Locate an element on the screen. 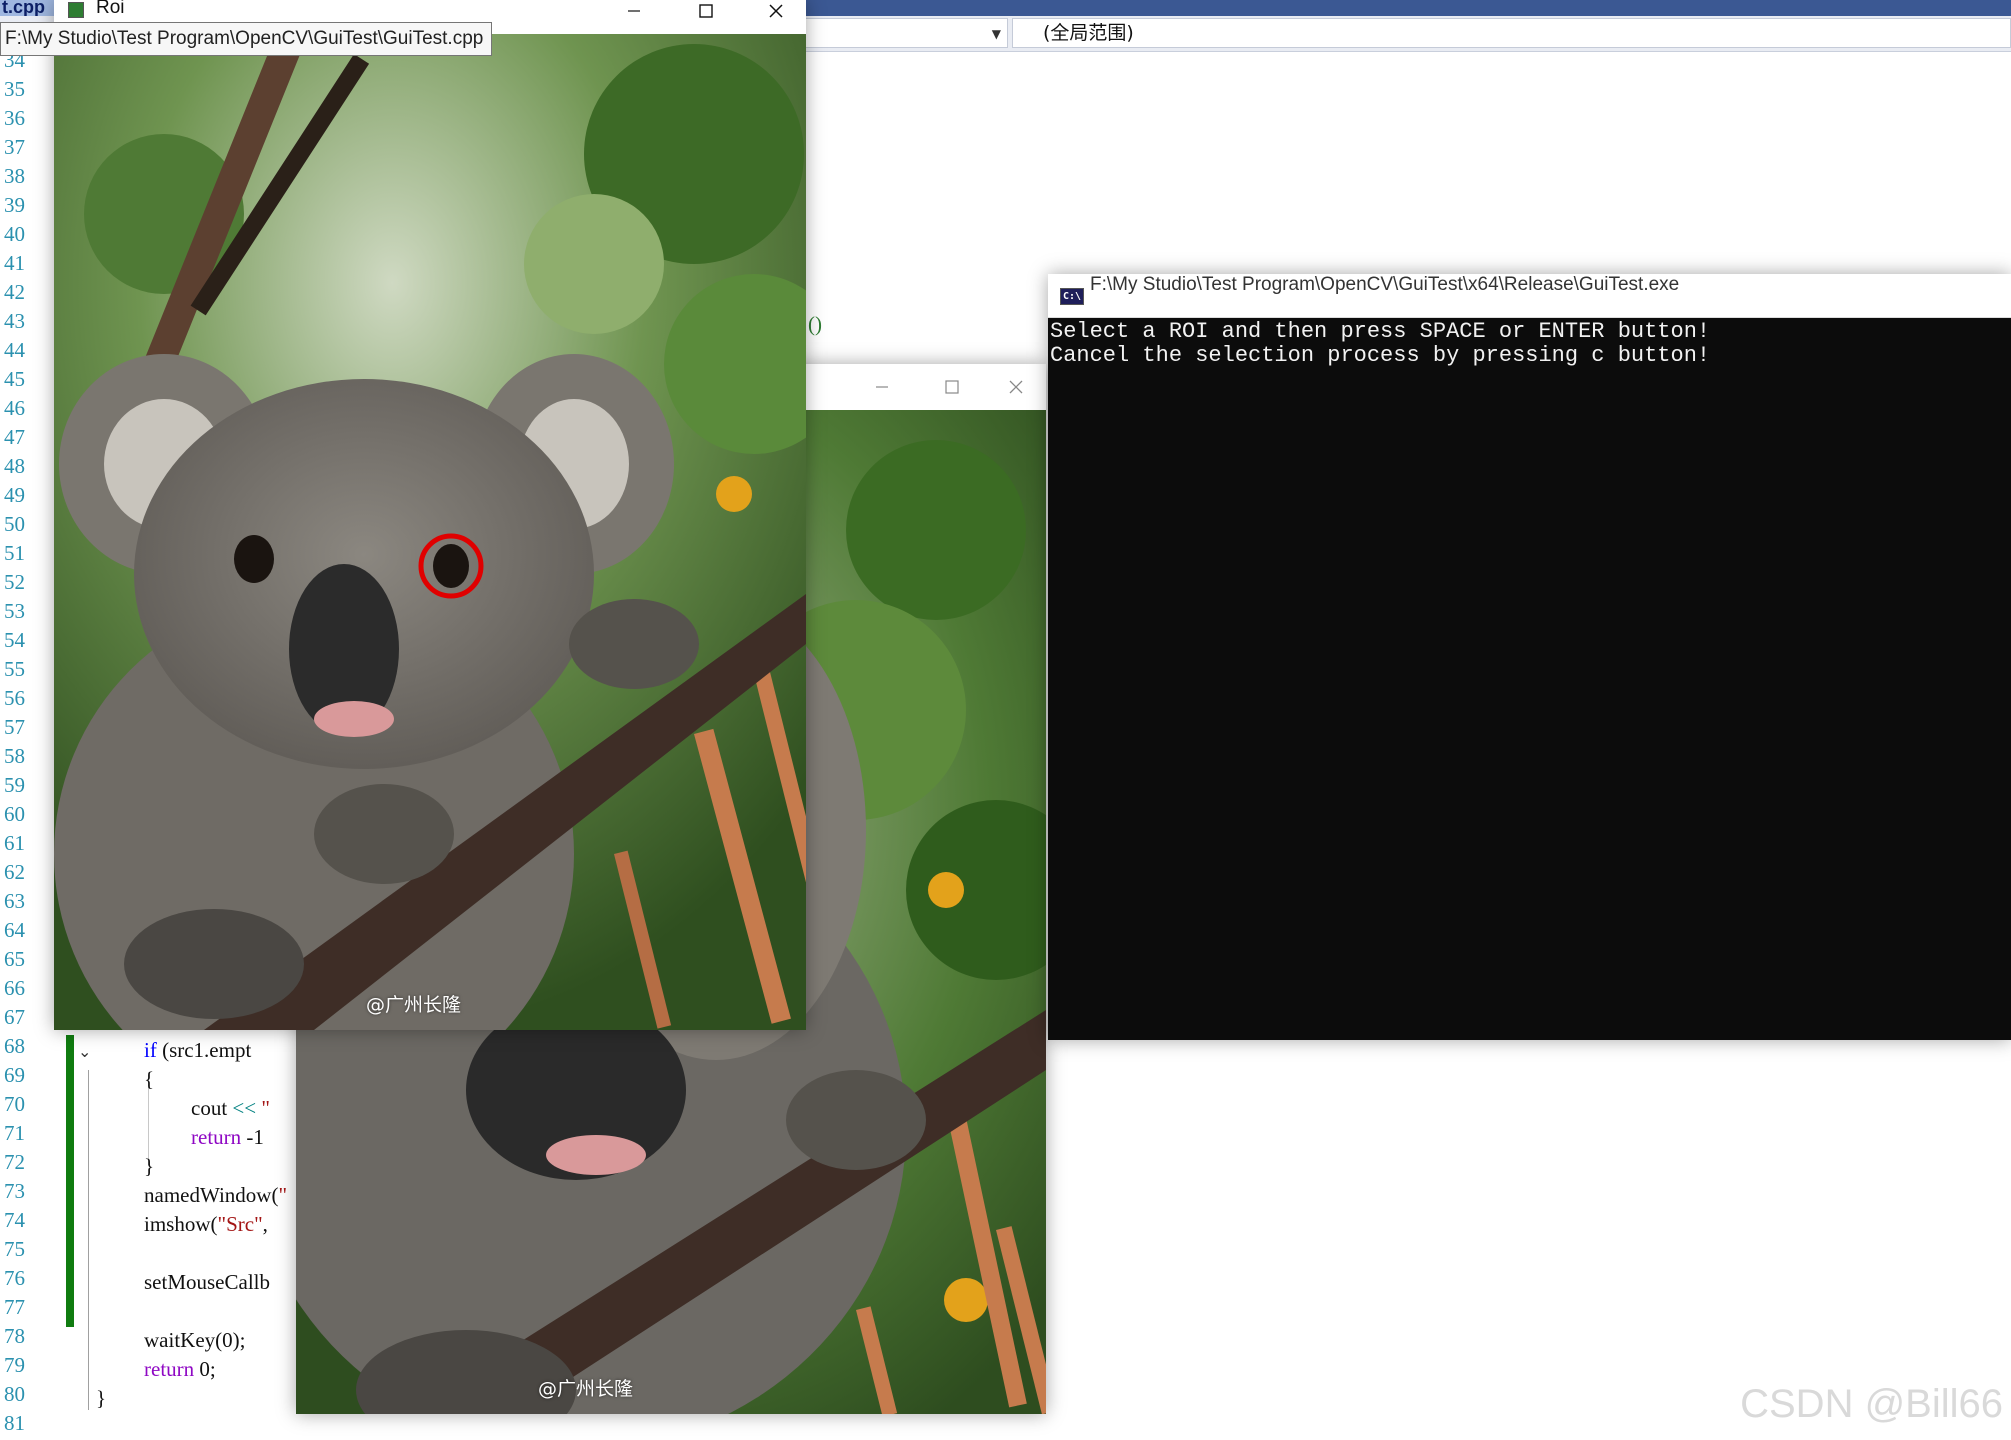 Image resolution: width=2011 pixels, height=1440 pixels. photo-watermark: @广州长隆 is located at coordinates (414, 1005).